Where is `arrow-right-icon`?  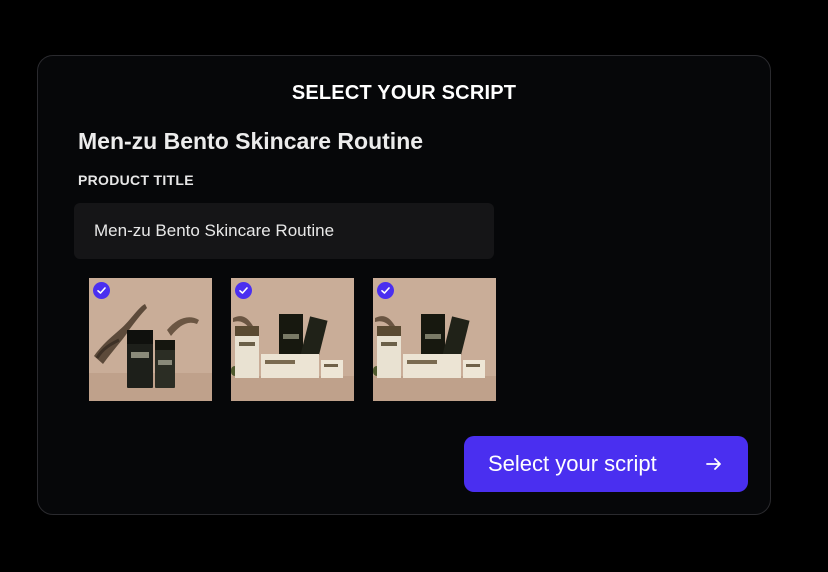 arrow-right-icon is located at coordinates (714, 464).